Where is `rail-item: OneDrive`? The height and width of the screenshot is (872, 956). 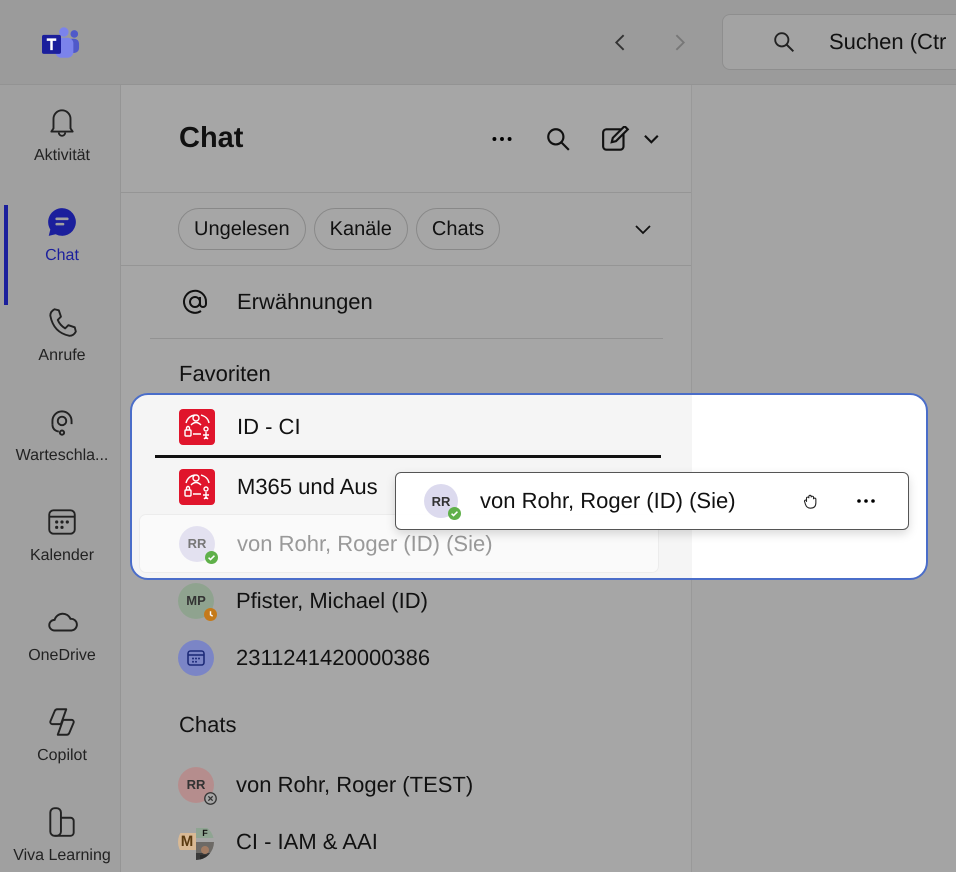
rail-item: OneDrive is located at coordinates (60, 655).